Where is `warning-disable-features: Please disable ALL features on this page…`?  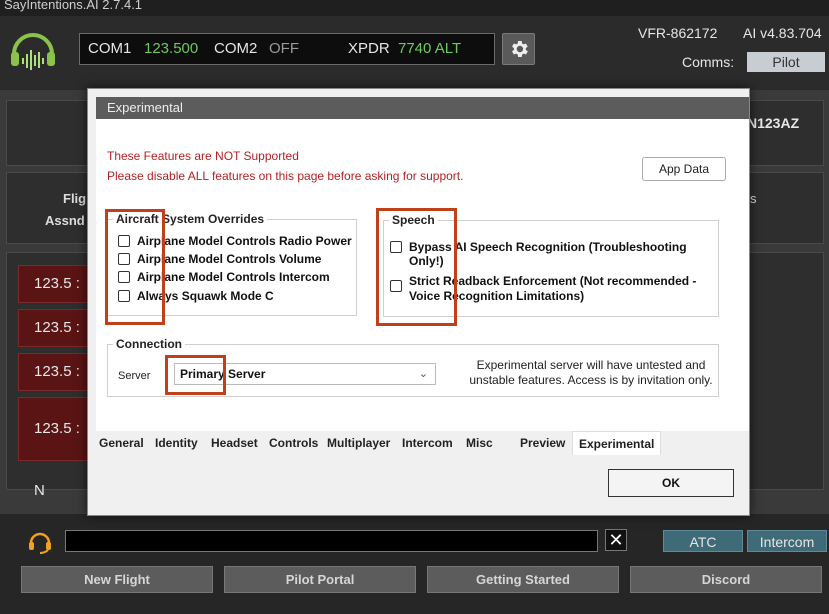 warning-disable-features: Please disable ALL features on this page… is located at coordinates (285, 176).